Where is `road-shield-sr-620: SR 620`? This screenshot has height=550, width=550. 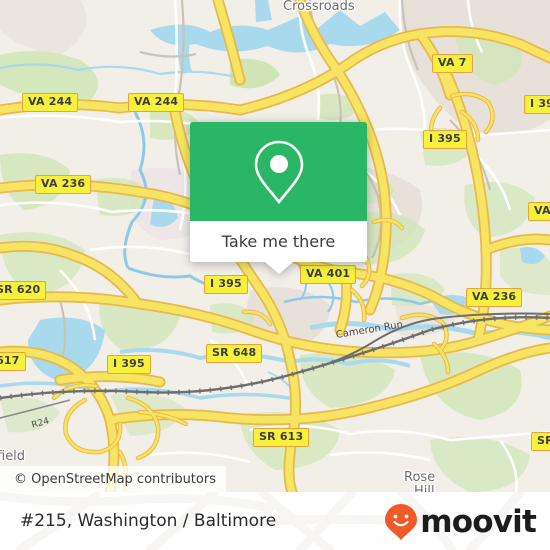
road-shield-sr-620: SR 620 is located at coordinates (23, 290).